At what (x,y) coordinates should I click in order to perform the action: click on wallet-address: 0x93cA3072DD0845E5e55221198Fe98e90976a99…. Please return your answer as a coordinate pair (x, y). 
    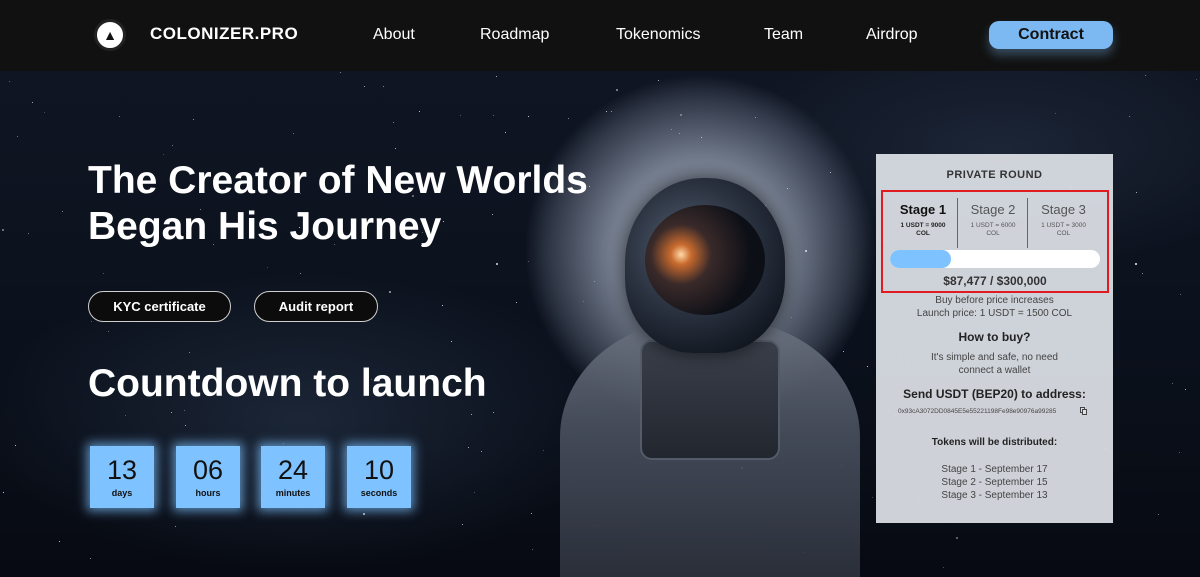
    Looking at the image, I should click on (995, 411).